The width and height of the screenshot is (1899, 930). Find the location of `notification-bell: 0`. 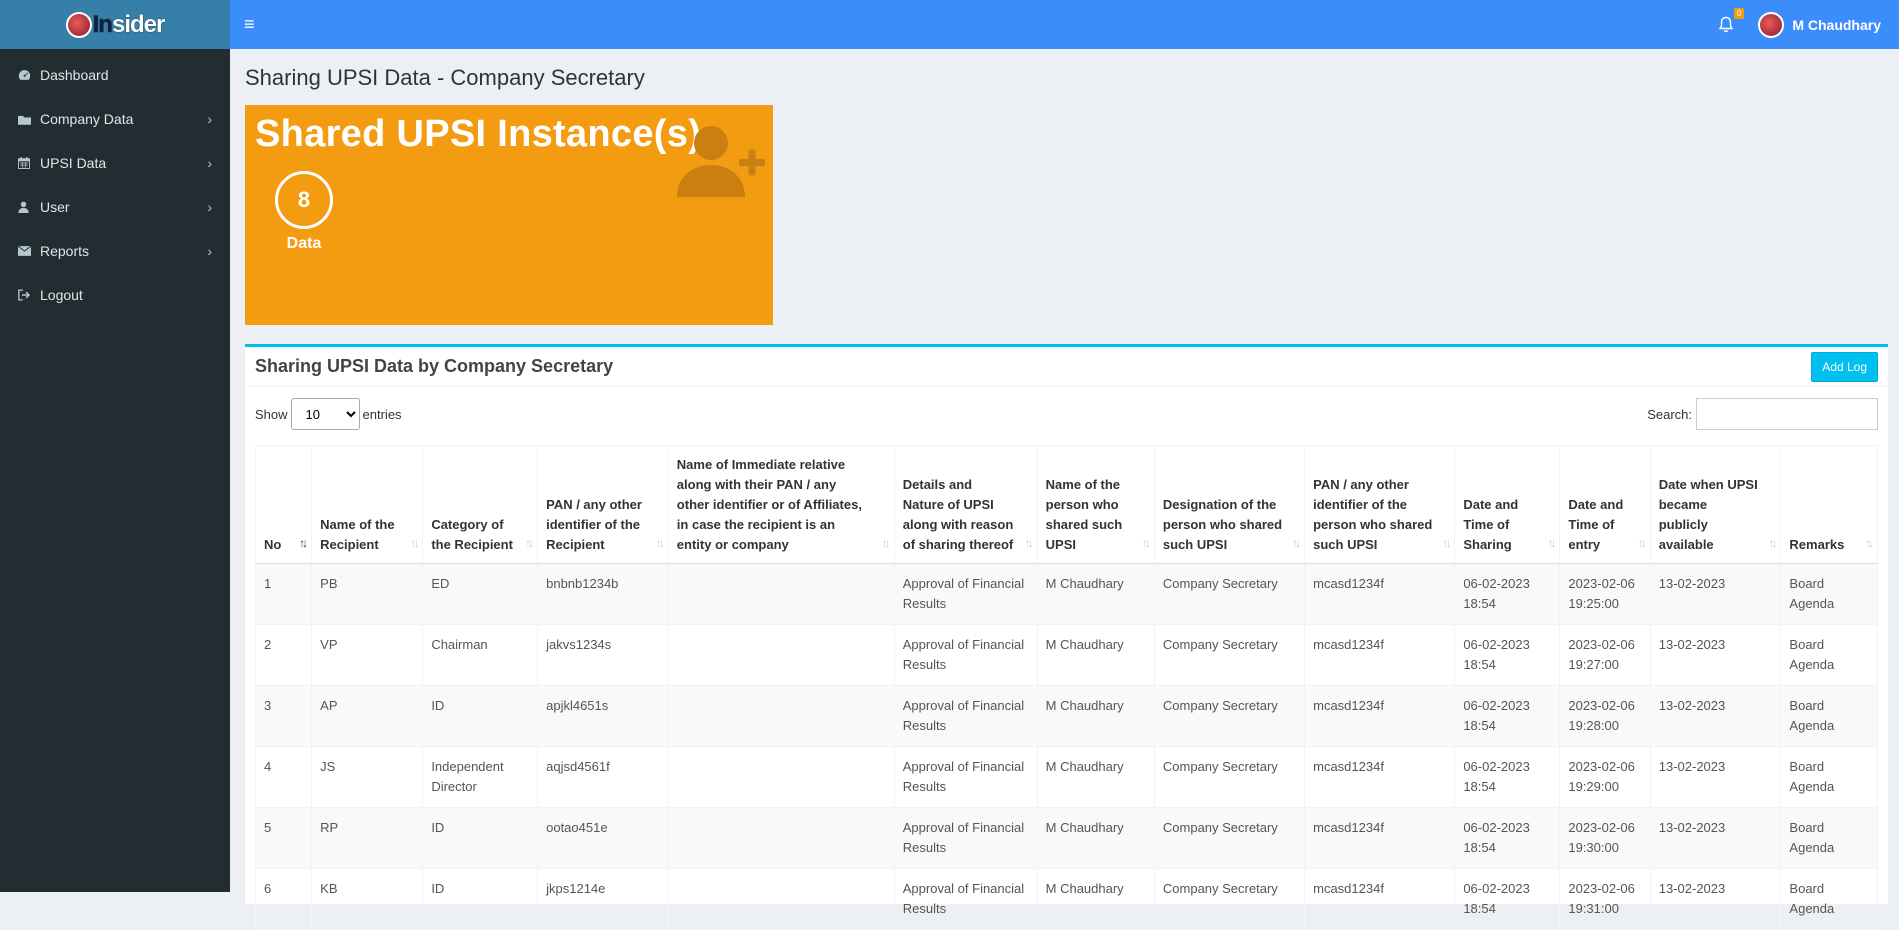

notification-bell: 0 is located at coordinates (1731, 20).